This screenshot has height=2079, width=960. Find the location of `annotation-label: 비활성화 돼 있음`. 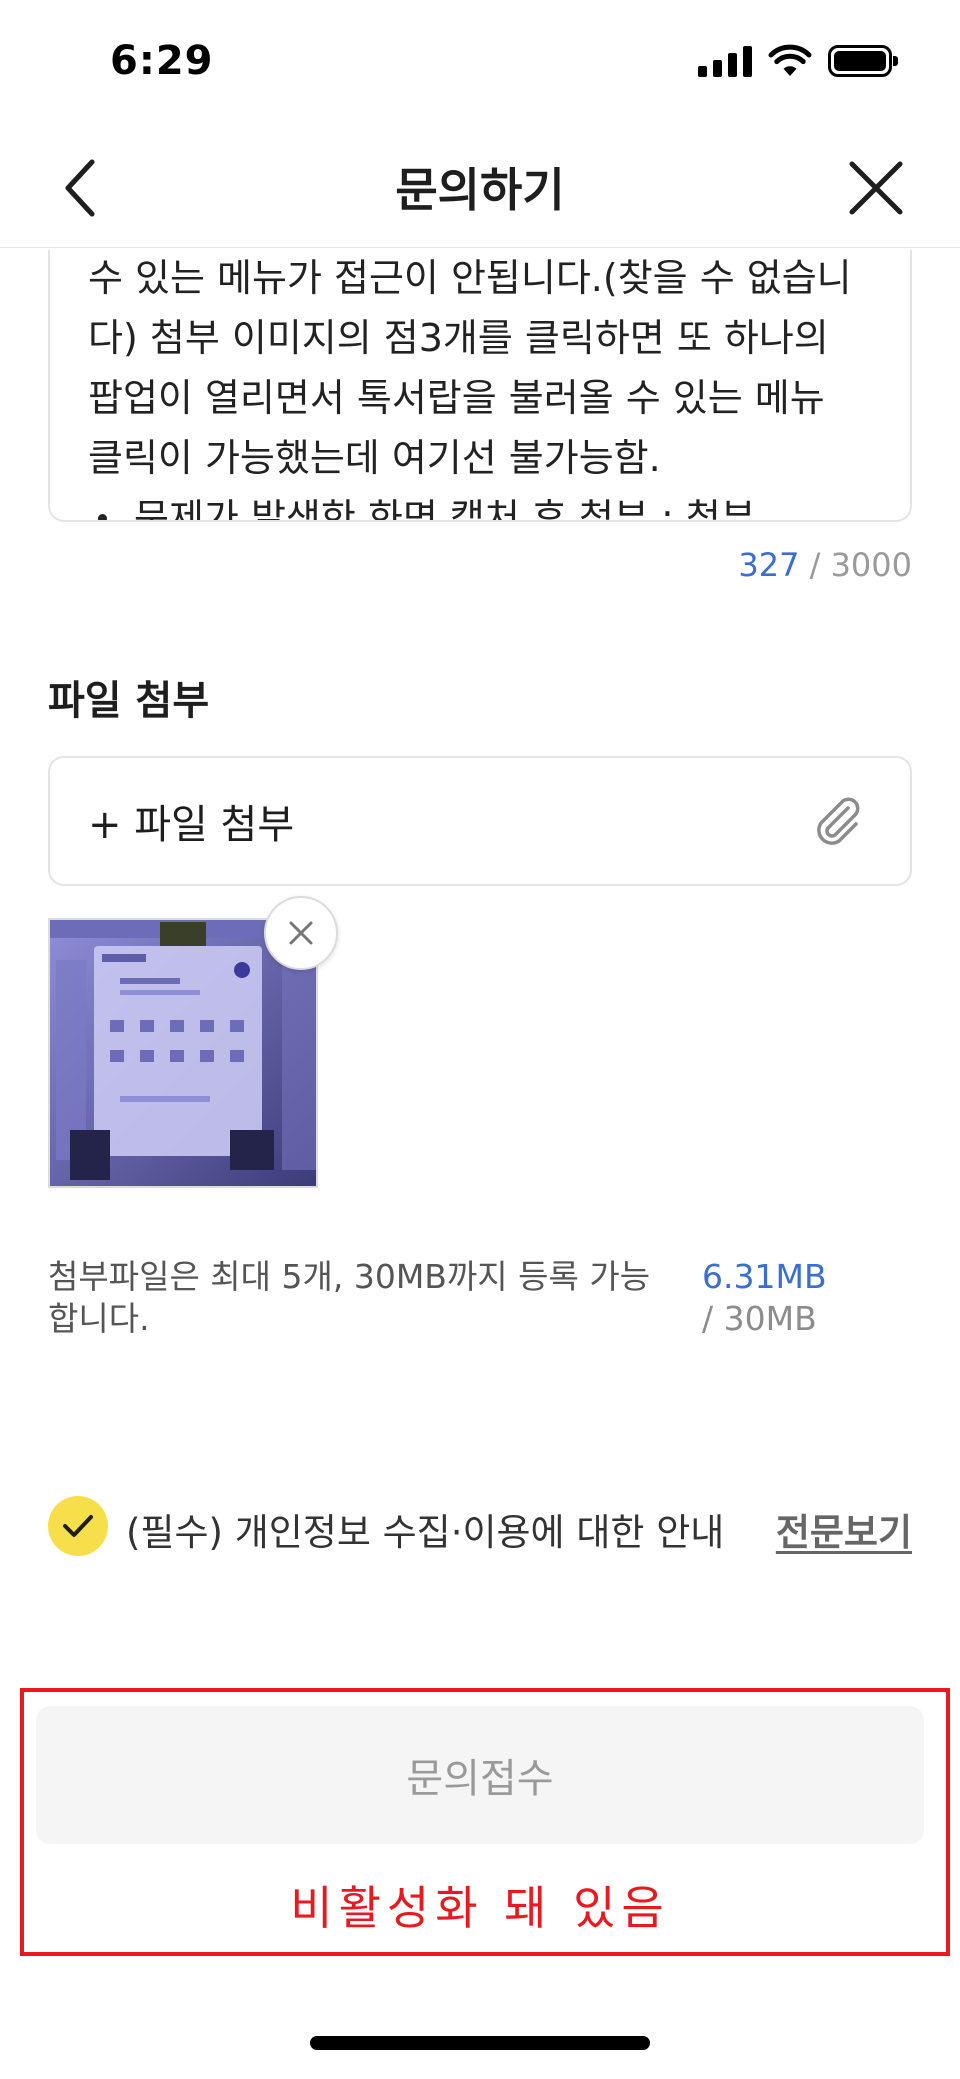

annotation-label: 비활성화 돼 있음 is located at coordinates (480, 1908).